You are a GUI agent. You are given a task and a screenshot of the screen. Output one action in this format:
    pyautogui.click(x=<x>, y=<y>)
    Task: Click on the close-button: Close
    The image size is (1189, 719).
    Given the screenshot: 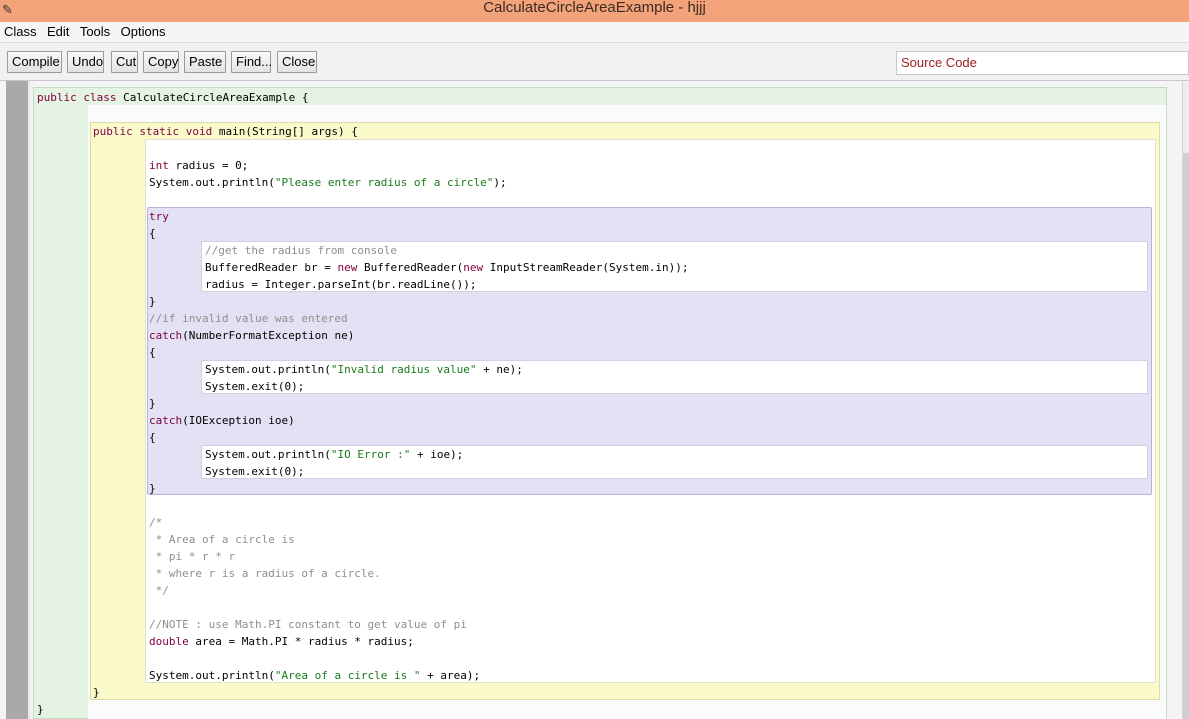 What is the action you would take?
    pyautogui.click(x=297, y=62)
    